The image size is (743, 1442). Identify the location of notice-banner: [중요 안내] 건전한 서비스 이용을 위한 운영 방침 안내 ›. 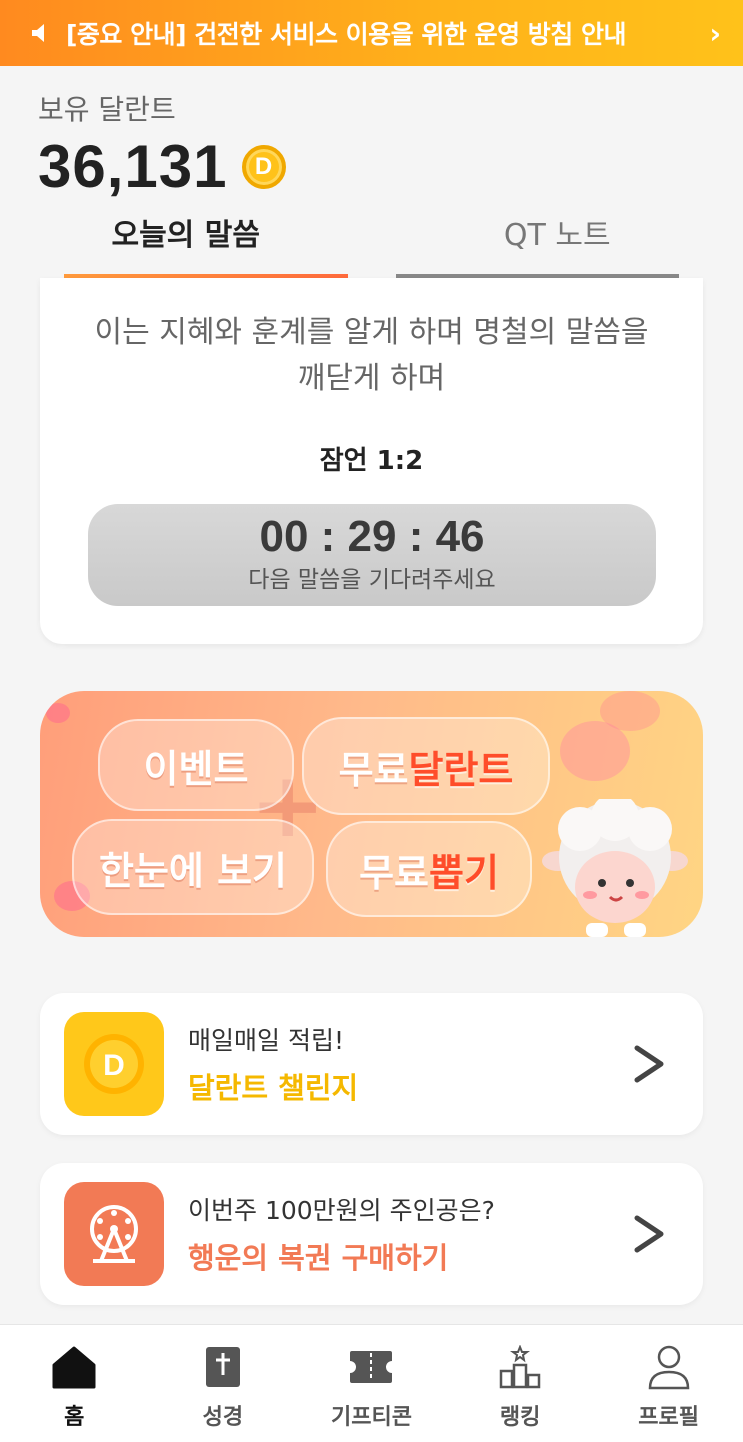
(371, 33).